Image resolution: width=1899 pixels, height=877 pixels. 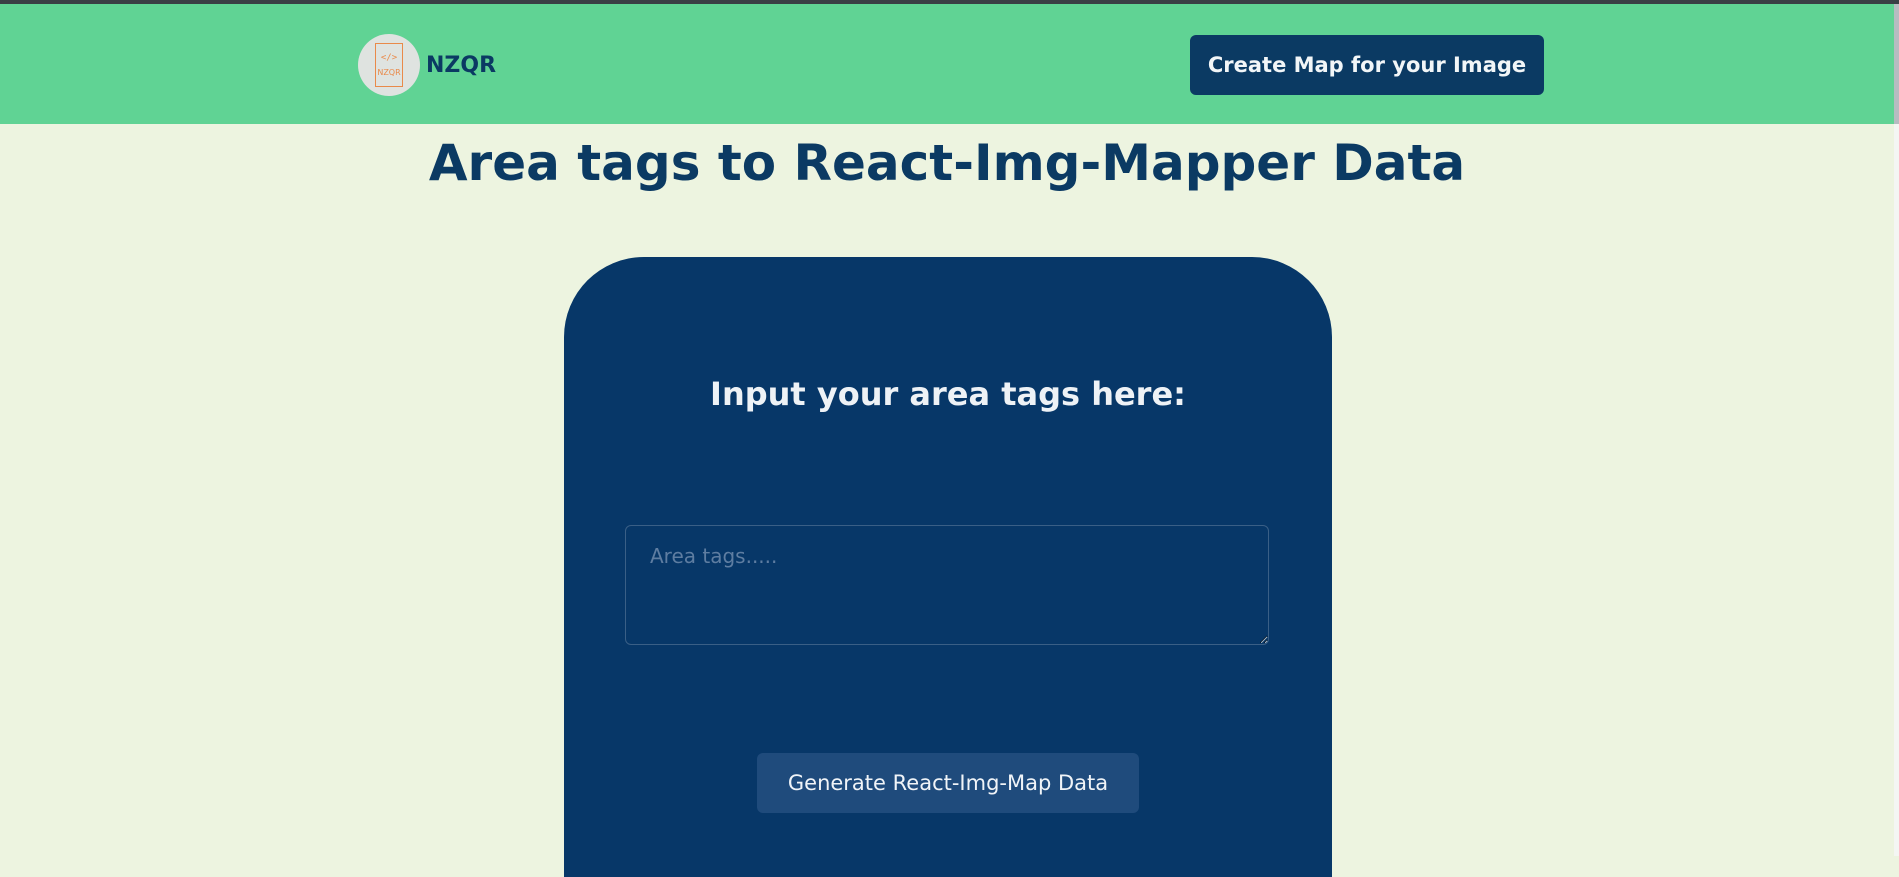 What do you see at coordinates (389, 72) in the screenshot?
I see `logo-text: NZQR` at bounding box center [389, 72].